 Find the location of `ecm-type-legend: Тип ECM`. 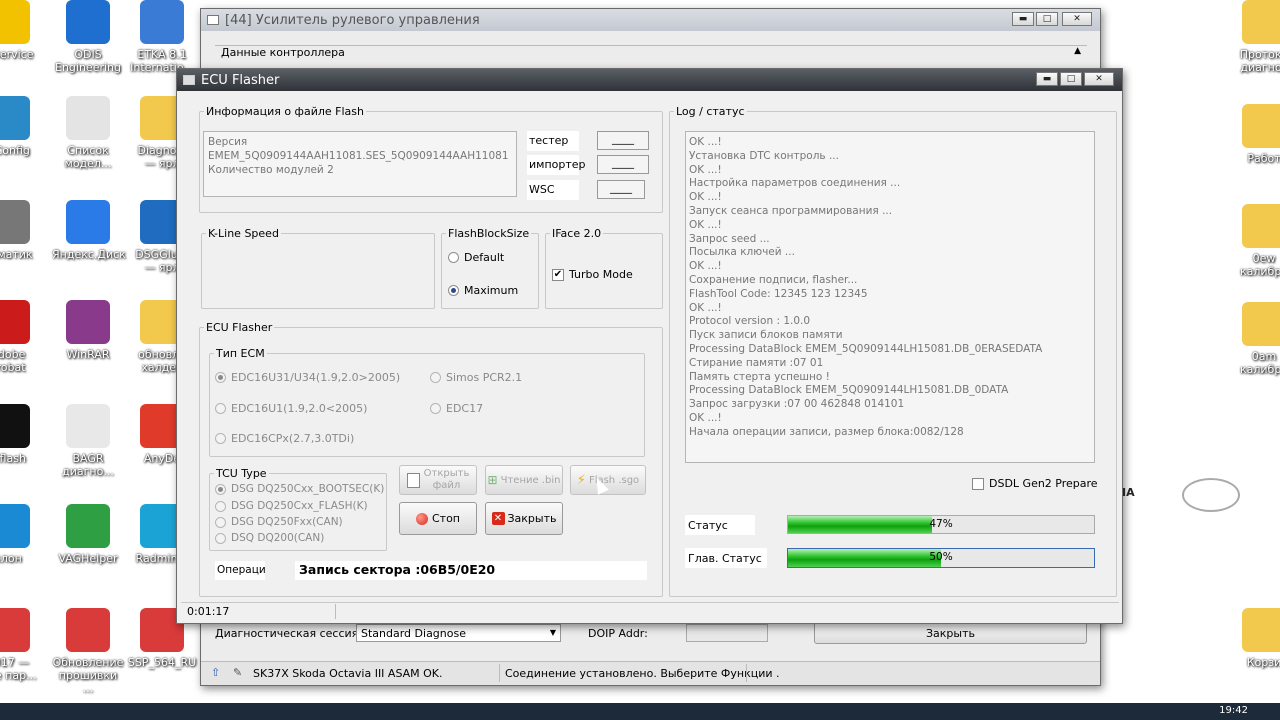

ecm-type-legend: Тип ECM is located at coordinates (240, 353).